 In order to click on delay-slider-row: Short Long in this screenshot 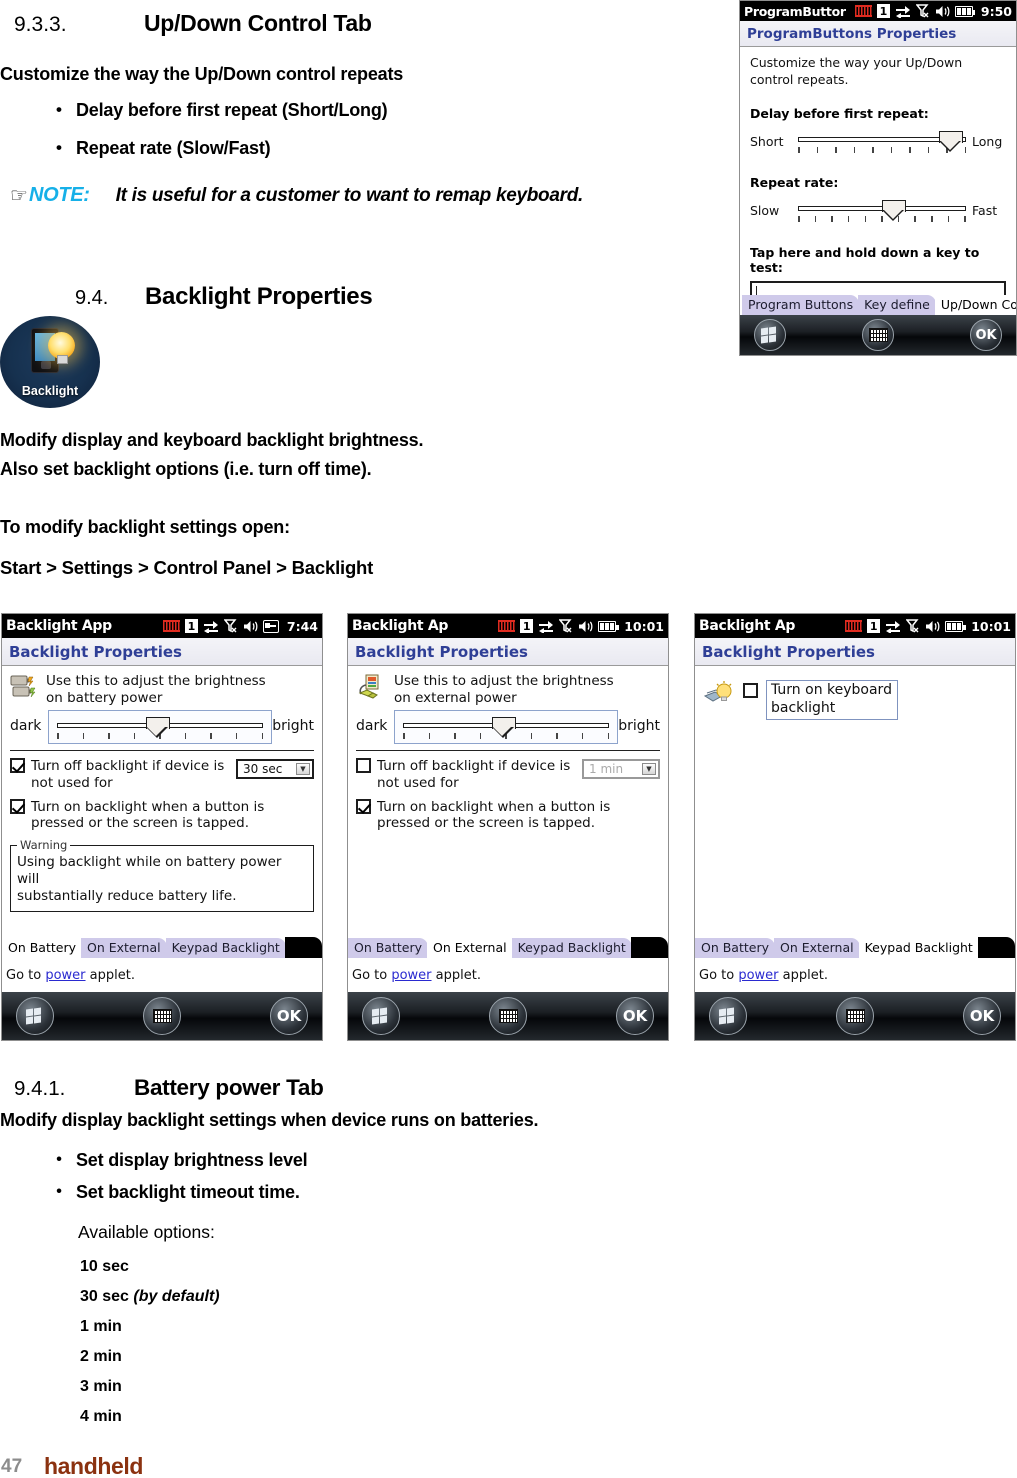, I will do `click(878, 144)`.